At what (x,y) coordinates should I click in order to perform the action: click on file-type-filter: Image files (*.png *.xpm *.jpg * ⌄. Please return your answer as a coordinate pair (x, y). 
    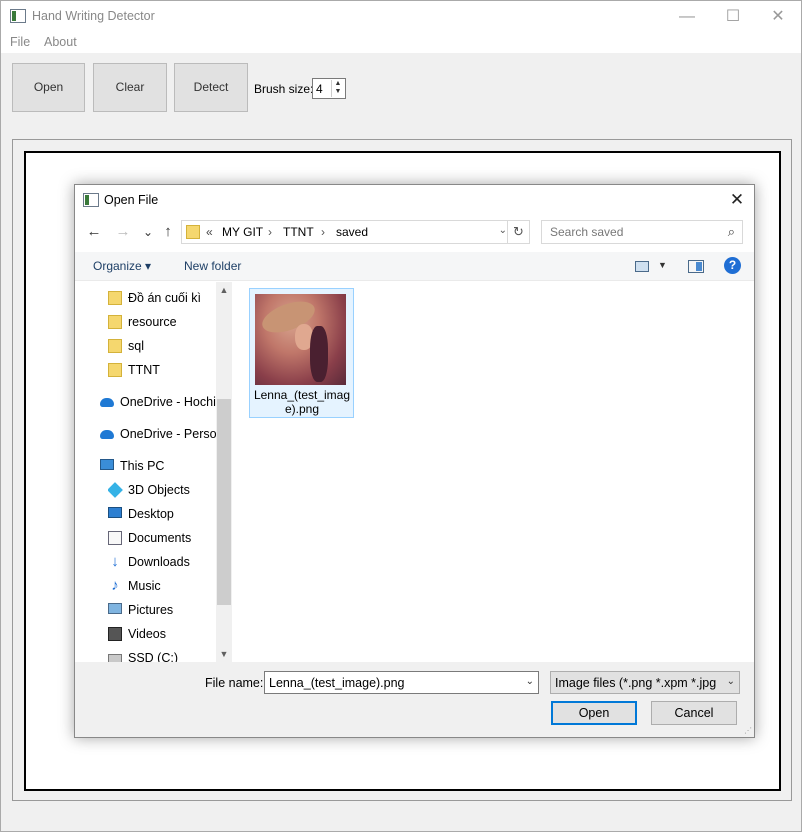
    Looking at the image, I should click on (645, 682).